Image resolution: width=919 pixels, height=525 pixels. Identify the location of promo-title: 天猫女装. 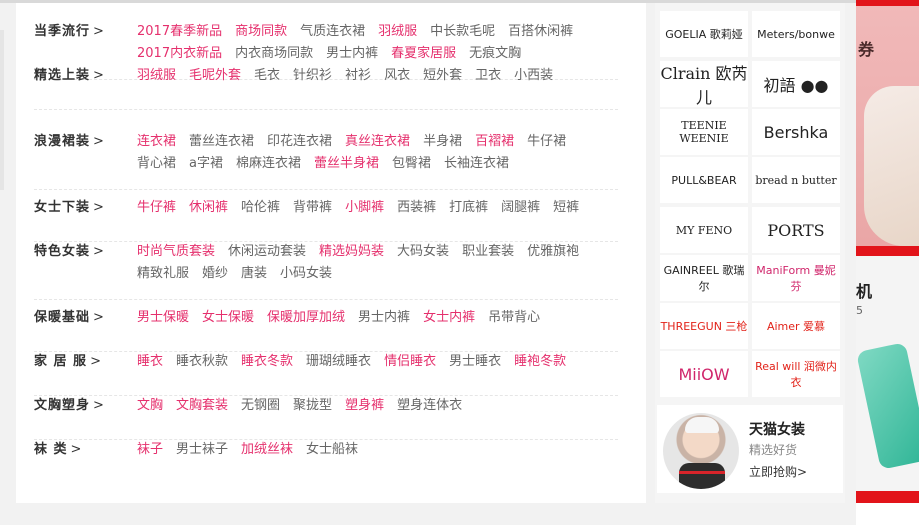
(777, 429).